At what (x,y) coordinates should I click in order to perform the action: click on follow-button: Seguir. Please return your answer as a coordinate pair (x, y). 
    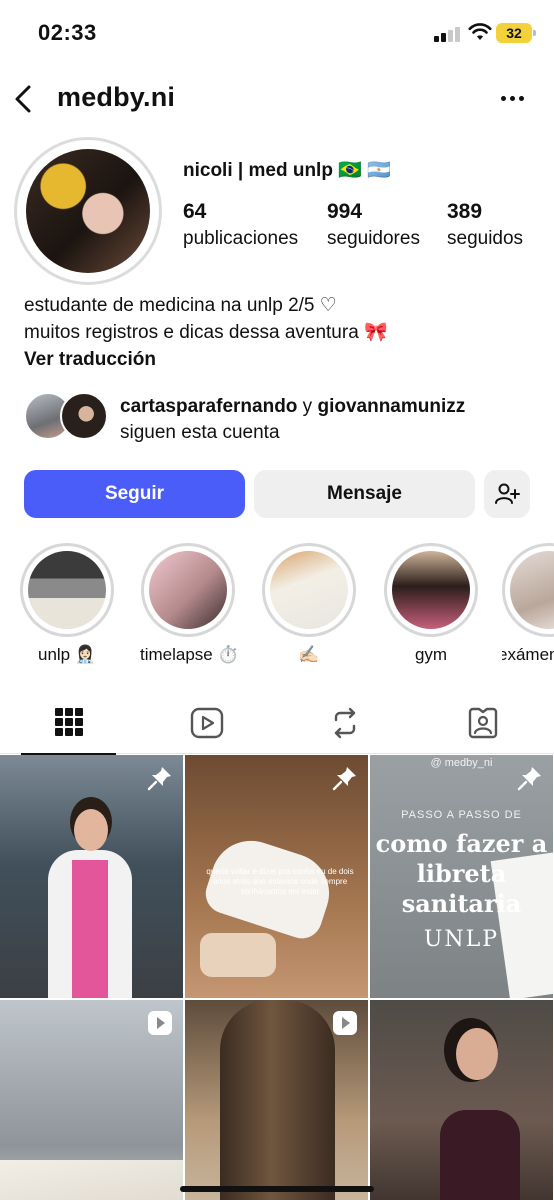
    Looking at the image, I should click on (134, 494).